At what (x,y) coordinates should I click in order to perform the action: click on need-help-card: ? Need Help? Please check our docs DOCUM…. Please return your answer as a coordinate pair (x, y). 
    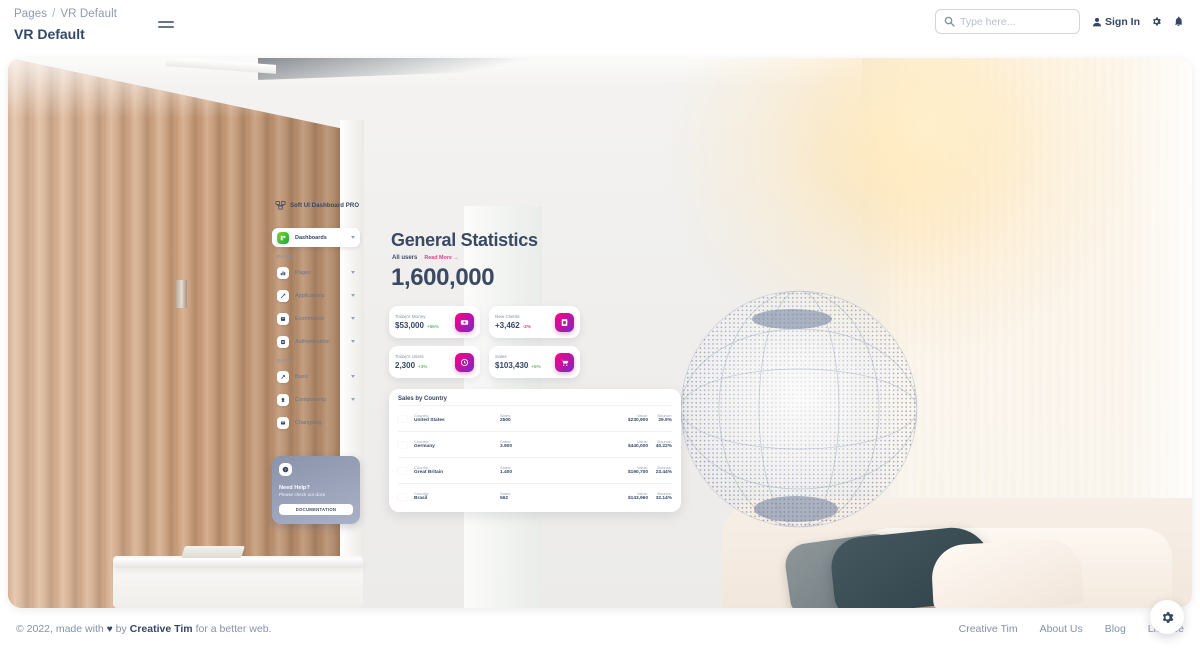
    Looking at the image, I should click on (316, 490).